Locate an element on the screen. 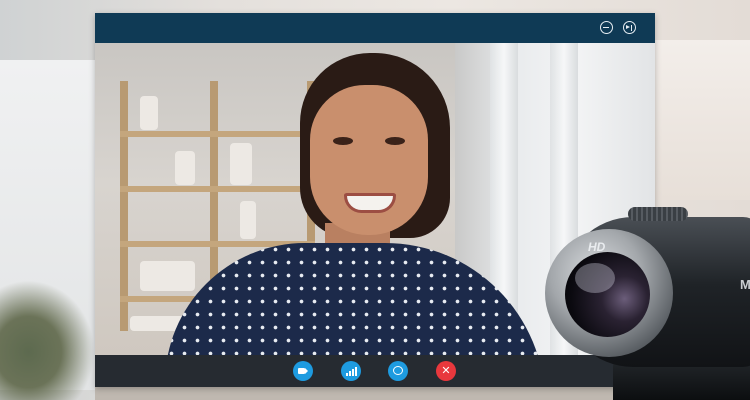 This screenshot has height=400, width=750. signal-bars-icon is located at coordinates (351, 371).